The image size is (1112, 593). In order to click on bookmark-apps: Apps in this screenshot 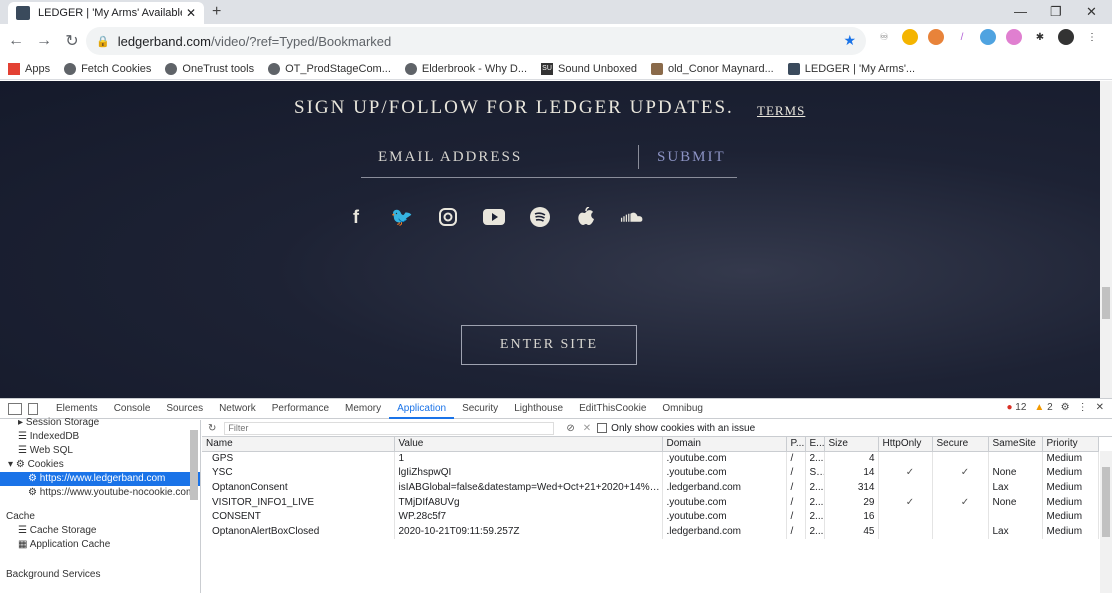, I will do `click(29, 68)`.